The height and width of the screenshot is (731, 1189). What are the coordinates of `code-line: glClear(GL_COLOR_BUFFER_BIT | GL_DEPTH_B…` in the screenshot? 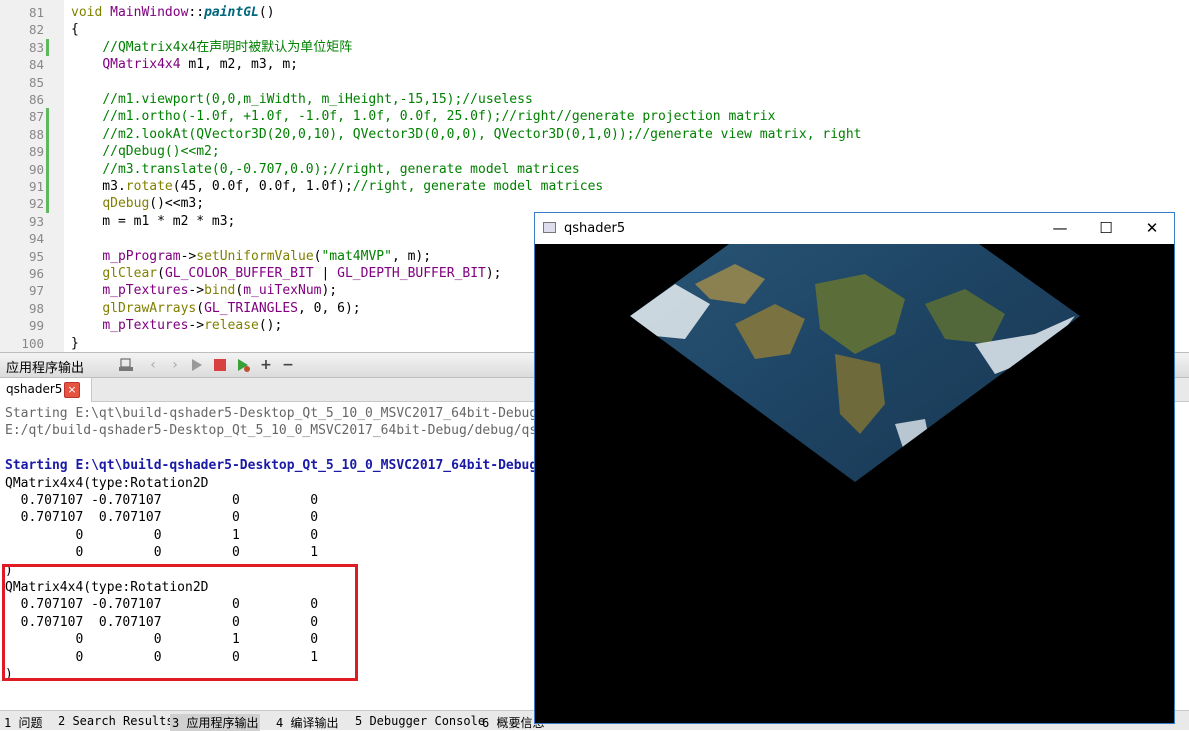 It's located at (286, 273).